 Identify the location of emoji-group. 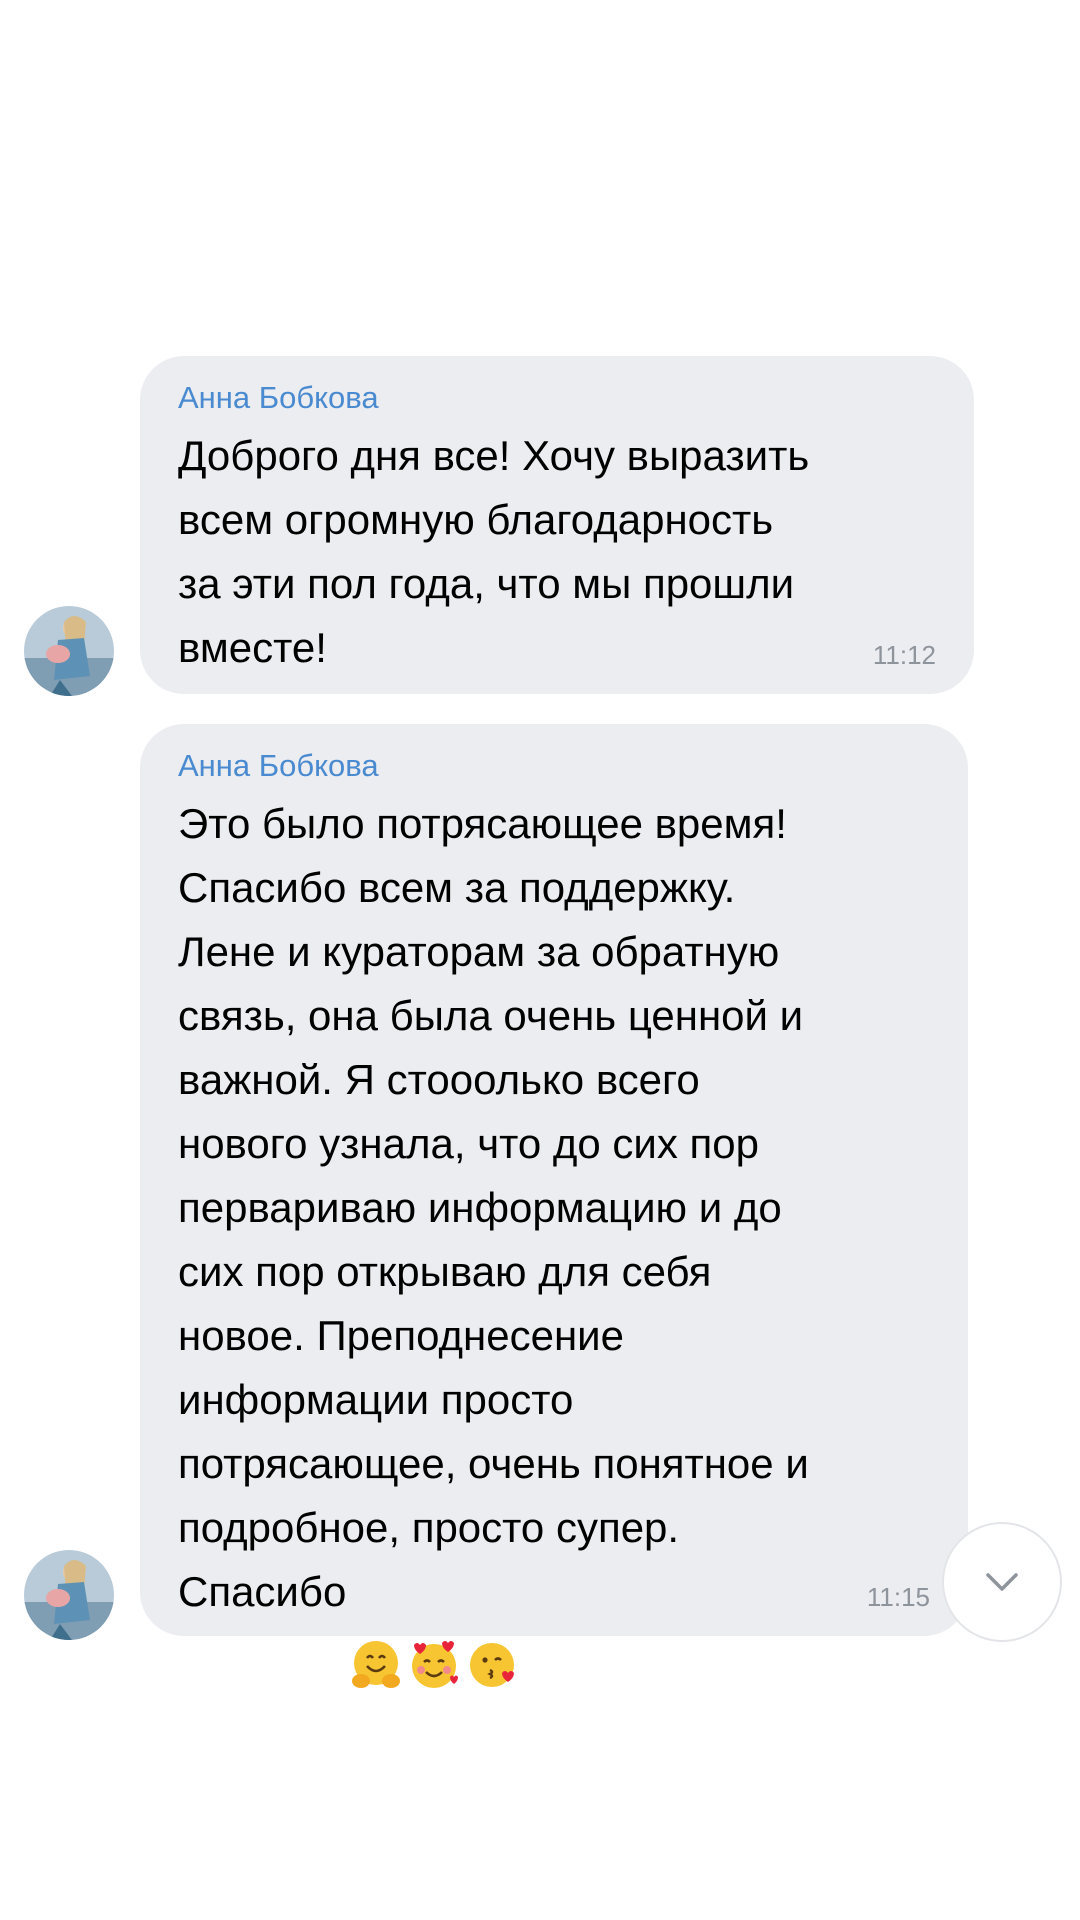
(435, 1627).